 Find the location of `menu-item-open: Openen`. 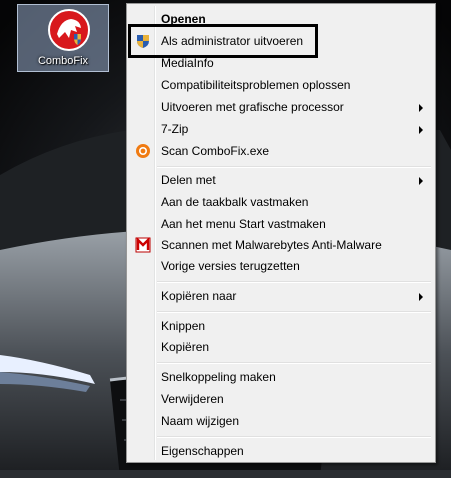

menu-item-open: Openen is located at coordinates (281, 19).